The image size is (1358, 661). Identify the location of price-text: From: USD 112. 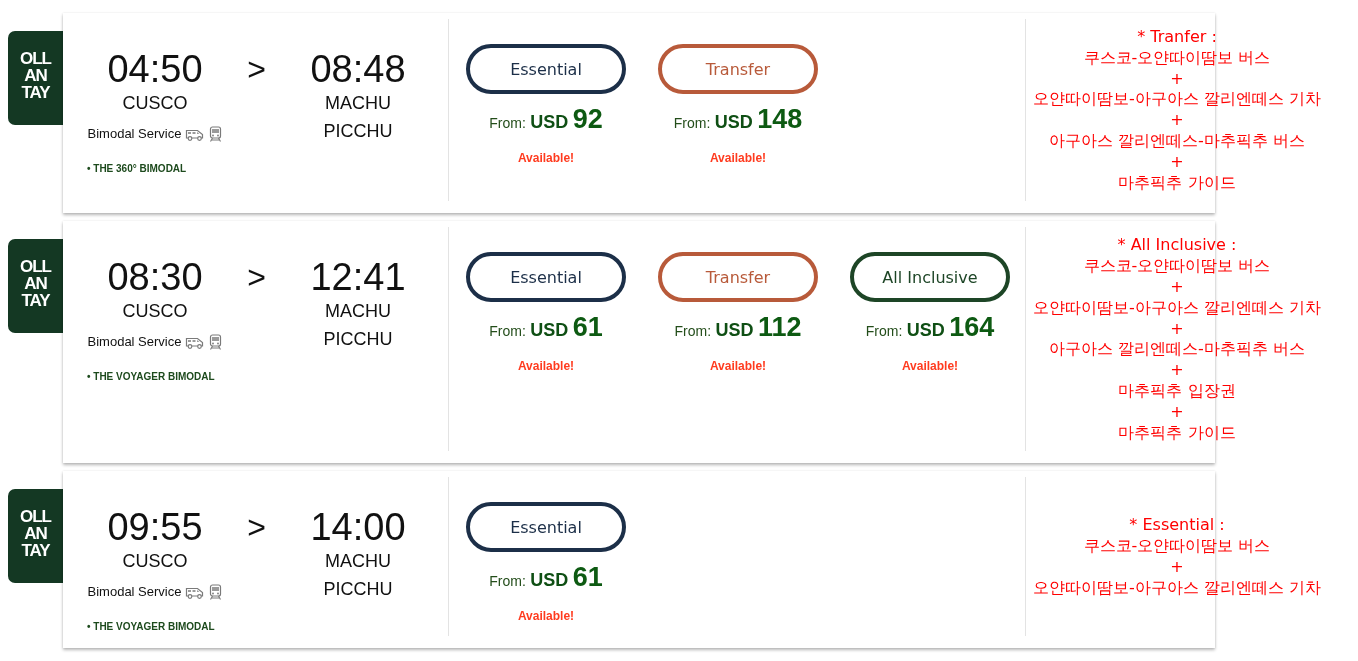
(738, 328).